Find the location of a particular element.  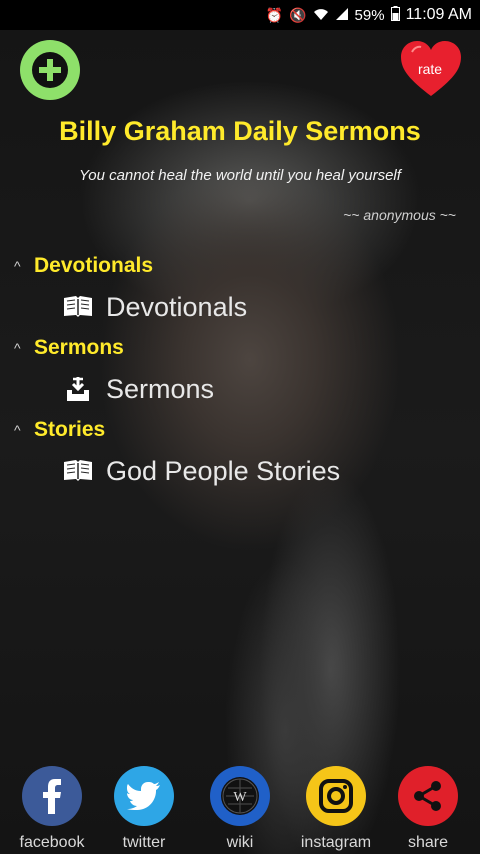

twitter-icon is located at coordinates (144, 796).